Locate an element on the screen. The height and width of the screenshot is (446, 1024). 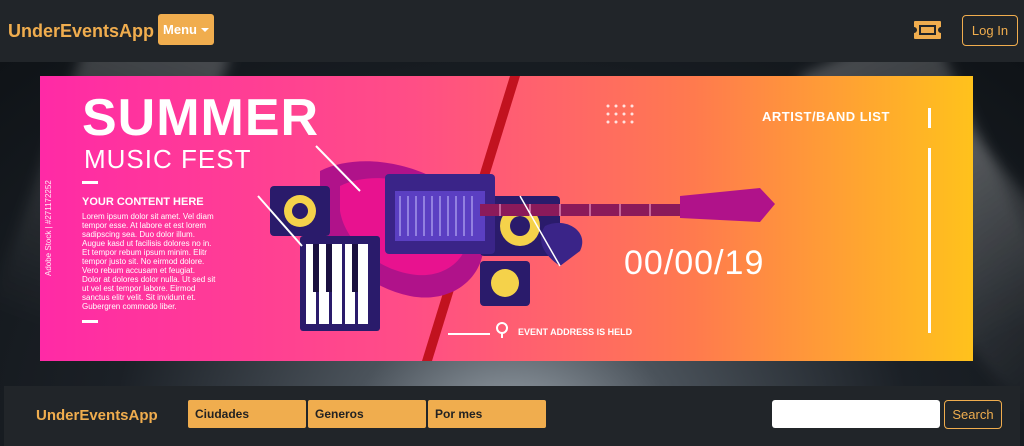
banner-subtitle: MUSIC FEST is located at coordinates (168, 159).